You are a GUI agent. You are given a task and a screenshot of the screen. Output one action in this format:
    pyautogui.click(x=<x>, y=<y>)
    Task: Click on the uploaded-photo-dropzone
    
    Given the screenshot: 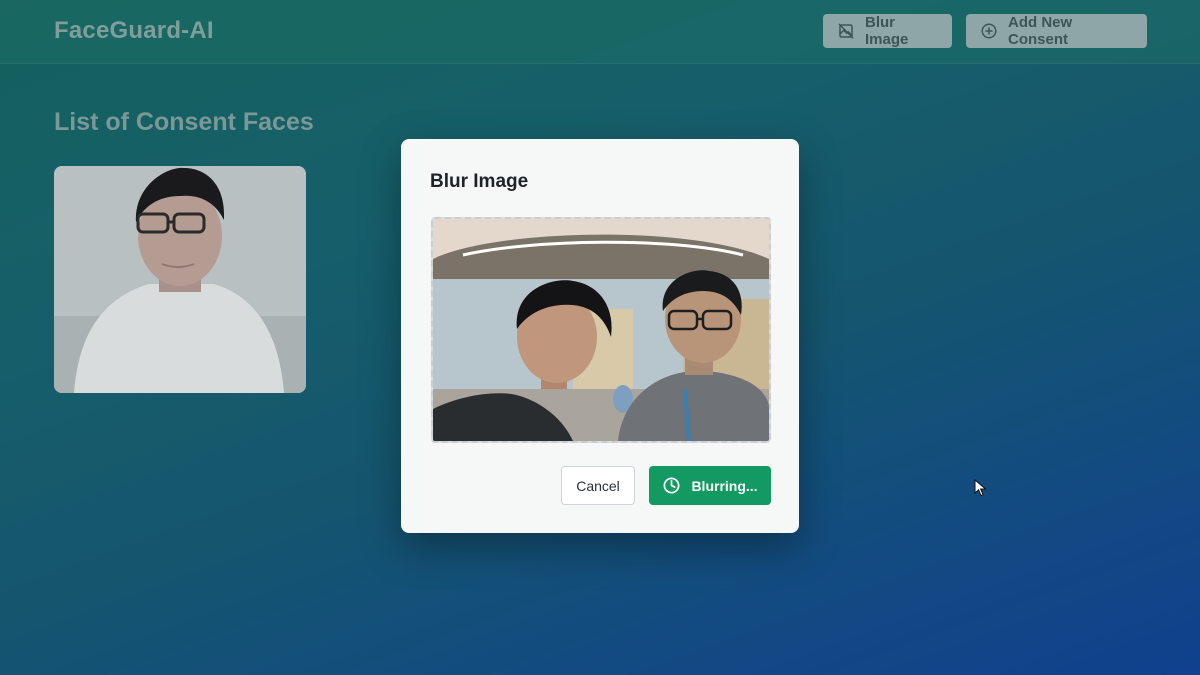 What is the action you would take?
    pyautogui.click(x=601, y=330)
    